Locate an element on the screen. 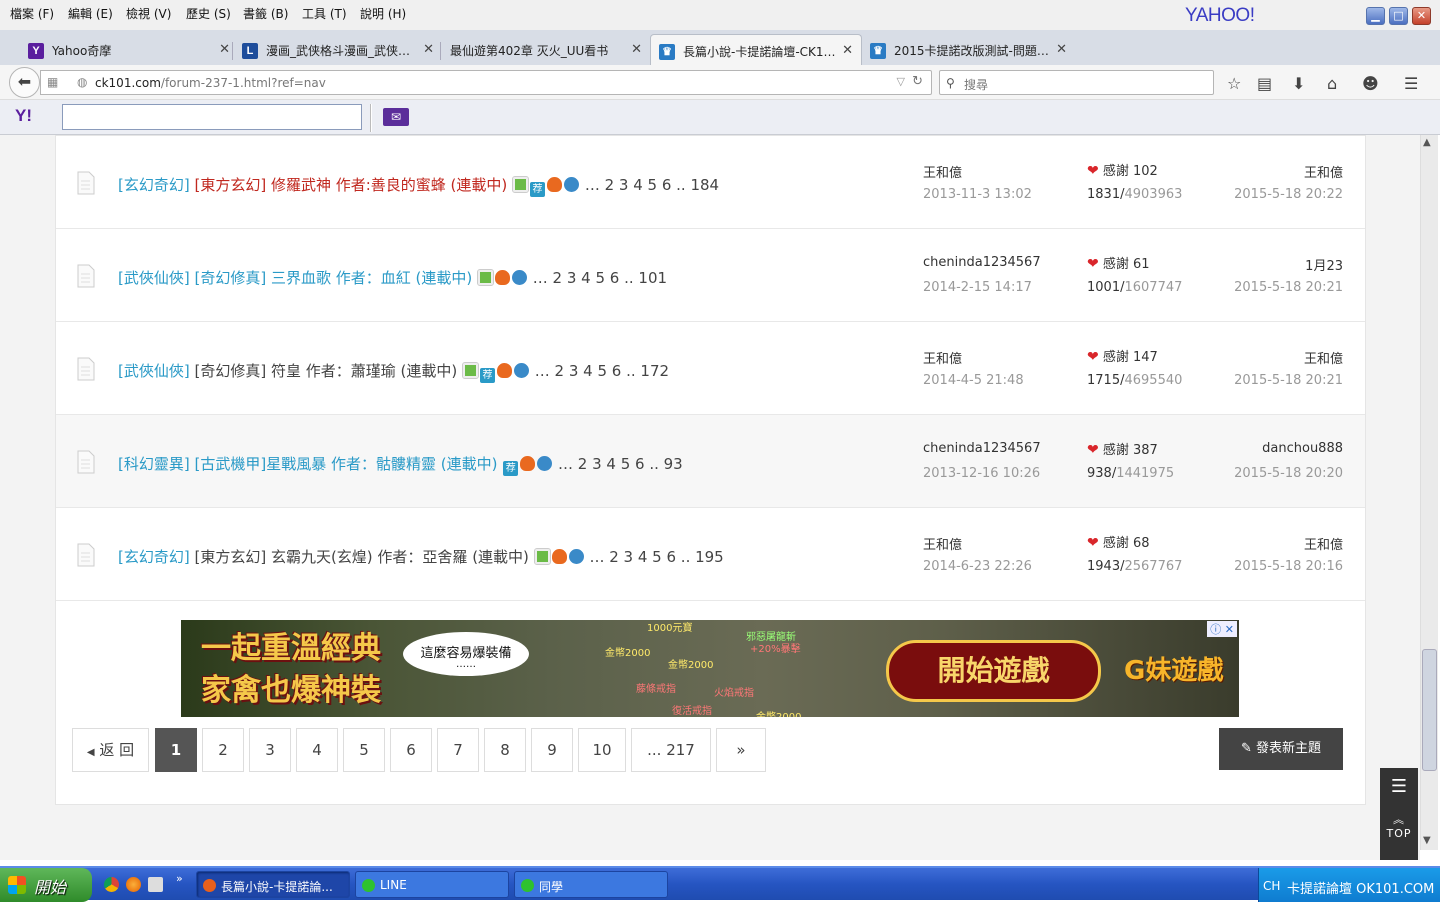 This screenshot has height=902, width=1440. expand-icon: » is located at coordinates (179, 878).